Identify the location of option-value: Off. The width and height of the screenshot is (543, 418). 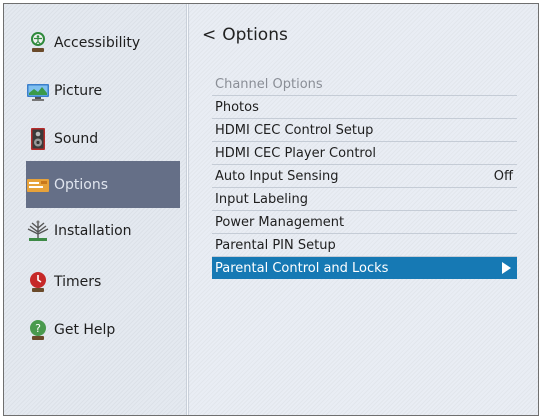
(503, 176).